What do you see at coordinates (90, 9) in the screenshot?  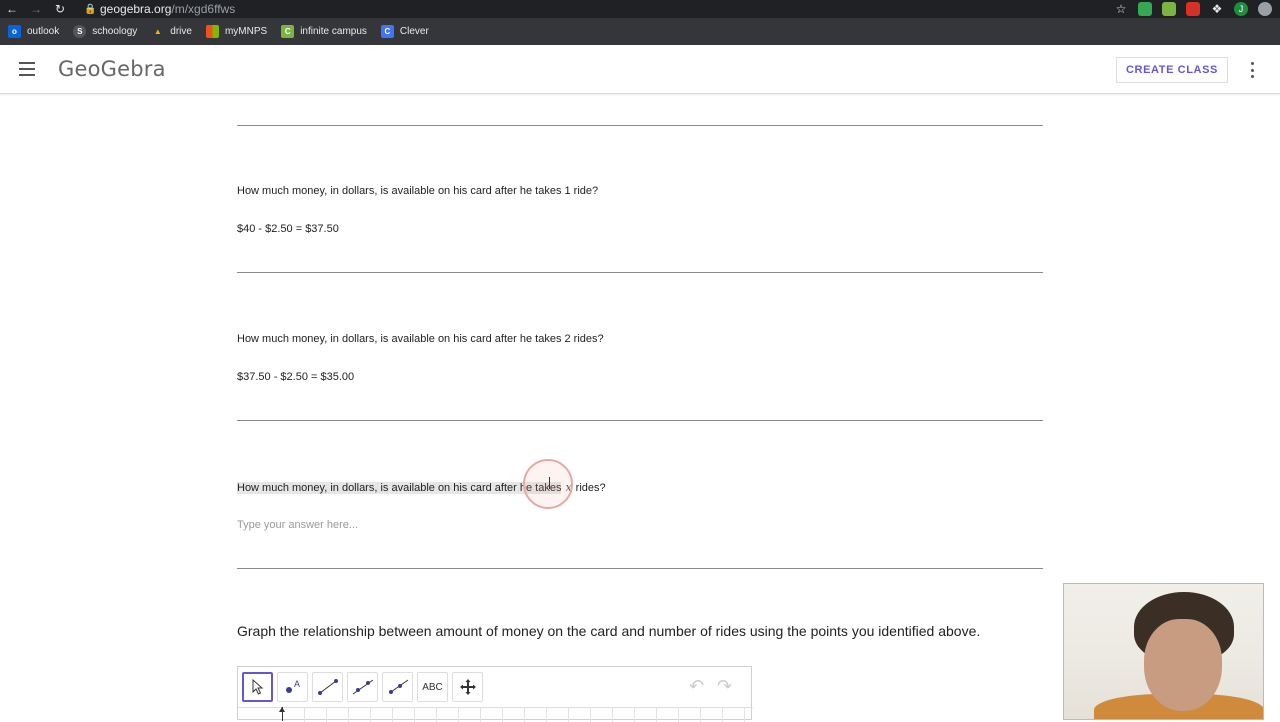 I see `lock-icon: 🔒` at bounding box center [90, 9].